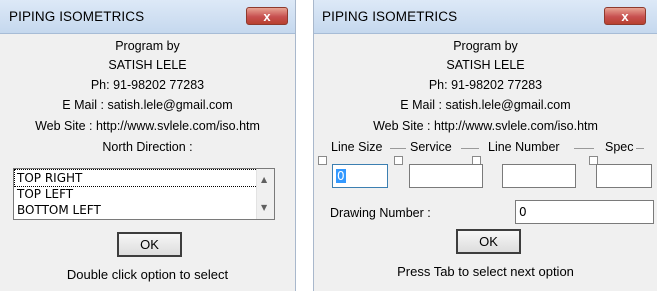 The height and width of the screenshot is (291, 657). I want to click on list-item: BOTTOM LEFT, so click(59, 210).